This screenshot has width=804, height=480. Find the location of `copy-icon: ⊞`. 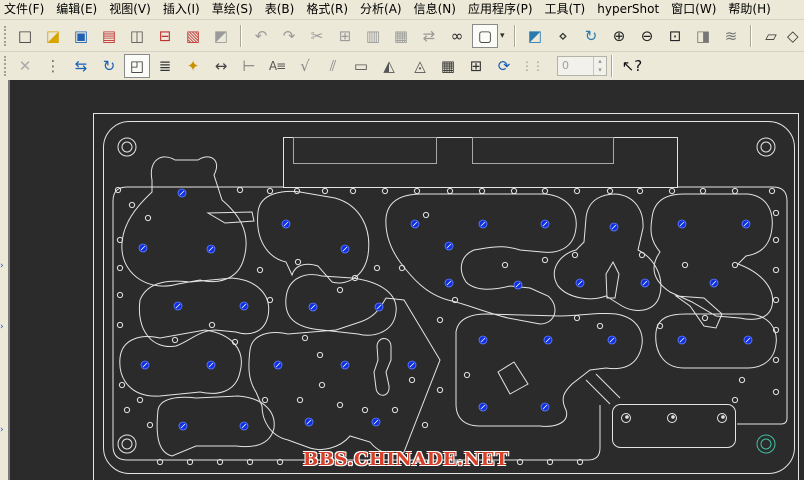

copy-icon: ⊞ is located at coordinates (345, 36).